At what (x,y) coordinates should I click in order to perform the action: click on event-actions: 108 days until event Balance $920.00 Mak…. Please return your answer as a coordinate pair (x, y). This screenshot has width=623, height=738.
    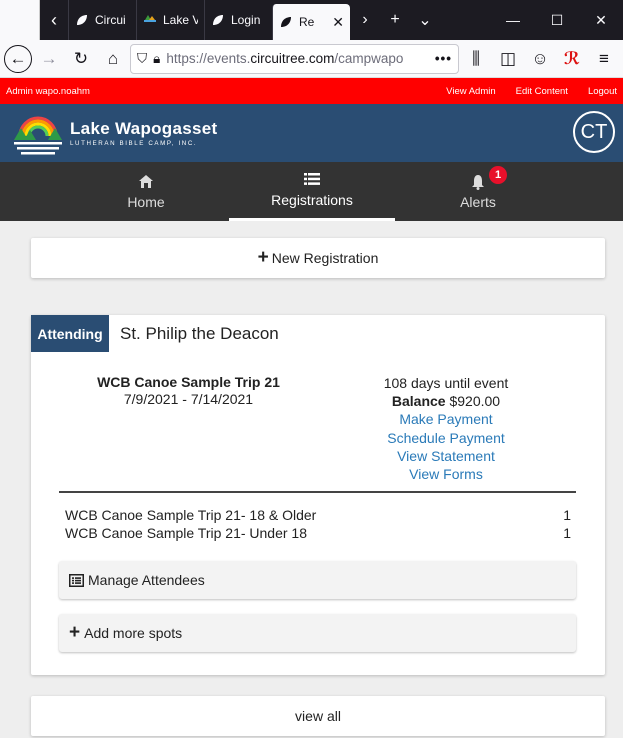
    Looking at the image, I should click on (446, 428).